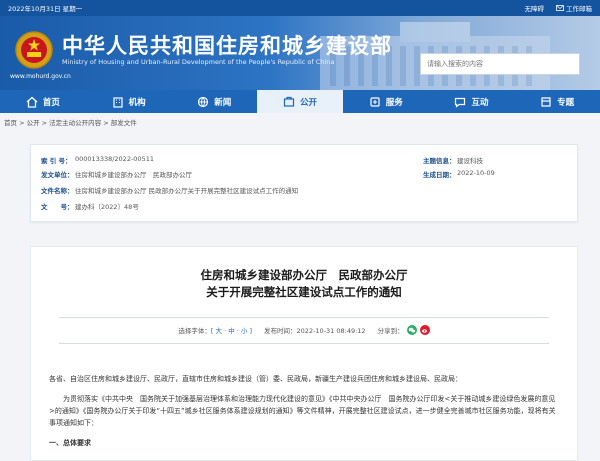 The image size is (600, 461). I want to click on meta-issuer-row: 发文单位： 住房和城乡建设部办公厅 民政部办公厅, so click(116, 175).